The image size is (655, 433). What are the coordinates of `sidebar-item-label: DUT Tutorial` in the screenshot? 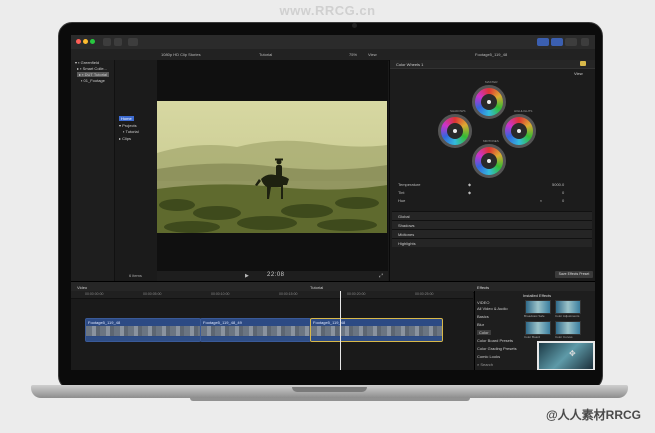 It's located at (96, 74).